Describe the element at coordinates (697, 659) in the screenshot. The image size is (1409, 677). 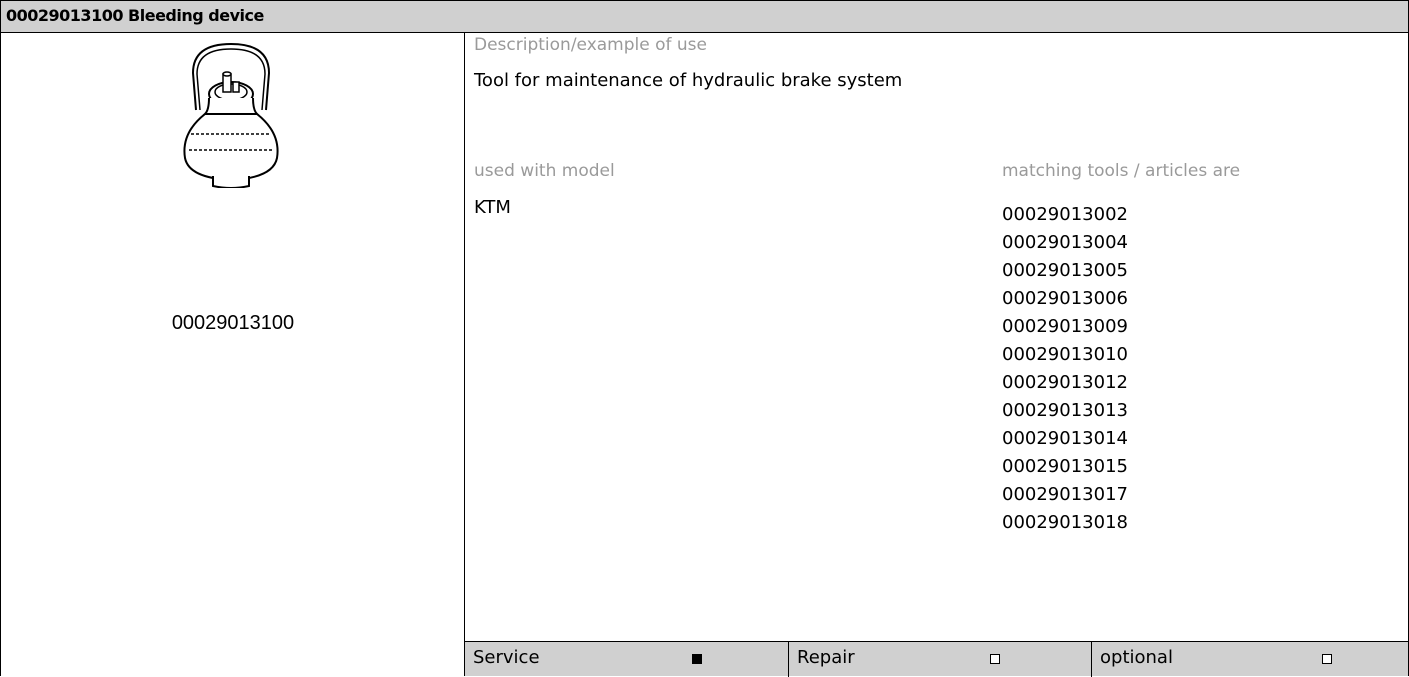
I see `service-checkbox` at that location.